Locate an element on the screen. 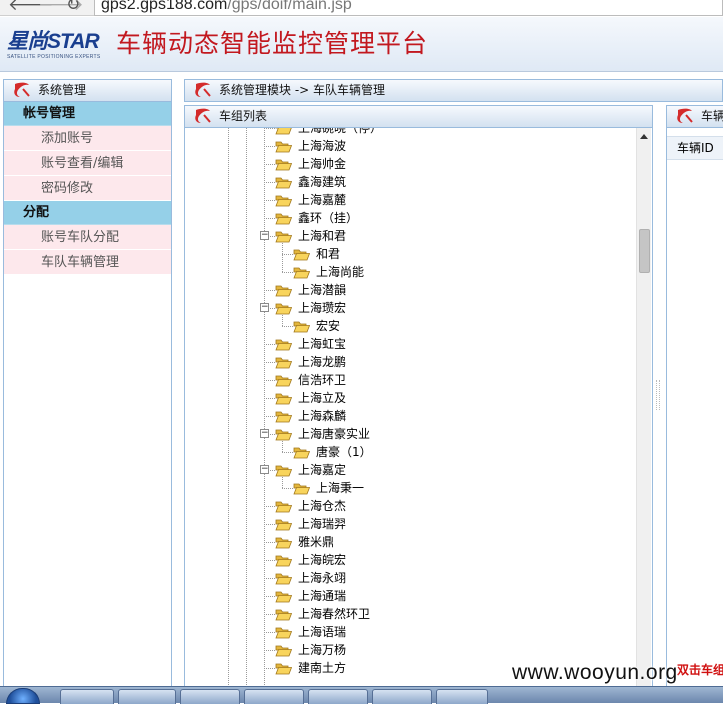 The height and width of the screenshot is (704, 723). tree-node: 建南土方 is located at coordinates (310, 668).